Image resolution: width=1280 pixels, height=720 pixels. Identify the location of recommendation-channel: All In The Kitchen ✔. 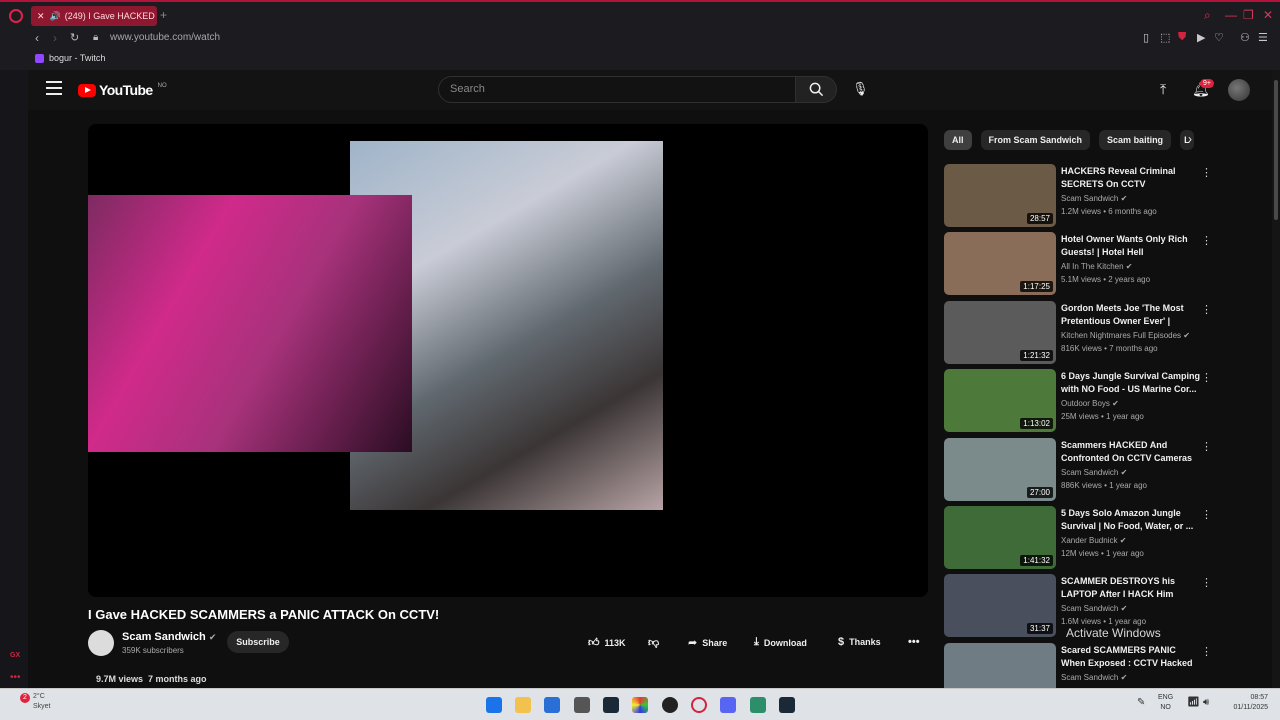
(1097, 266).